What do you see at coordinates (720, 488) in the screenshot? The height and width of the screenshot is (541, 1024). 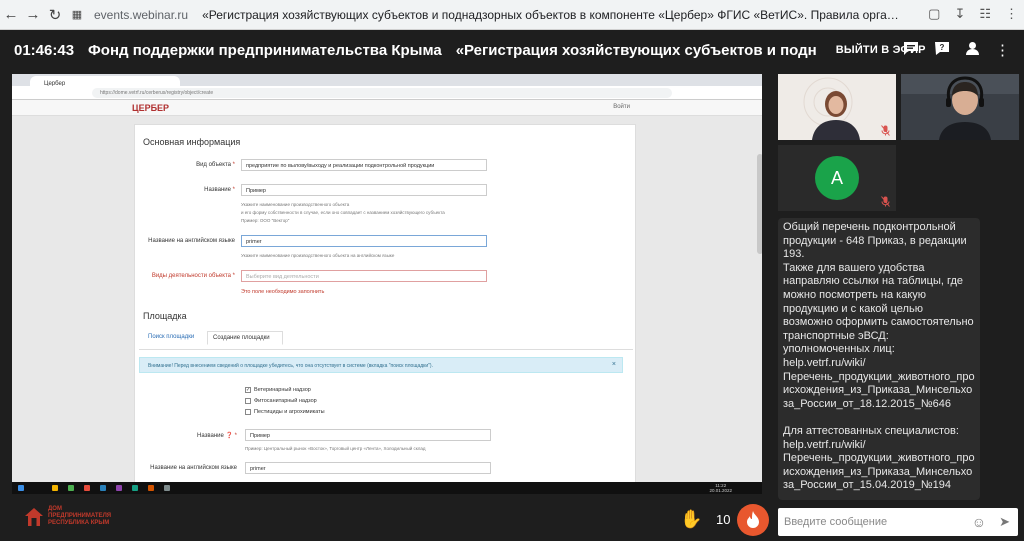 I see `taskbar-clock: 11:22 20.01.2022` at bounding box center [720, 488].